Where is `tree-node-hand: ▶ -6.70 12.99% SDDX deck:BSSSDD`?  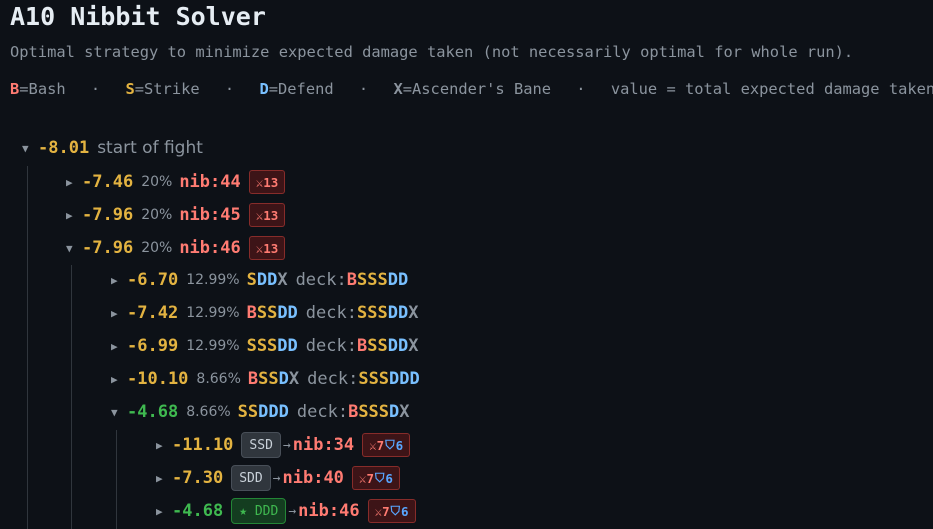 tree-node-hand: ▶ -6.70 12.99% SDDX deck:BSSSDD is located at coordinates (259, 280).